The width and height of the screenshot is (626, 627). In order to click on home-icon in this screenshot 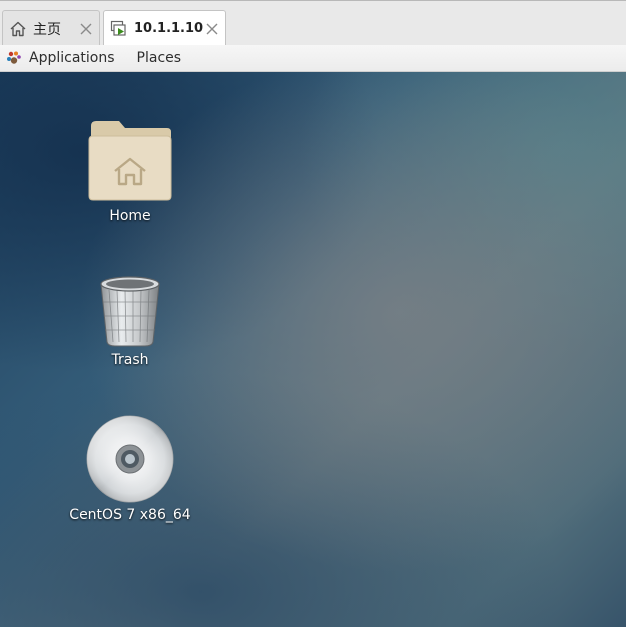, I will do `click(18, 29)`.